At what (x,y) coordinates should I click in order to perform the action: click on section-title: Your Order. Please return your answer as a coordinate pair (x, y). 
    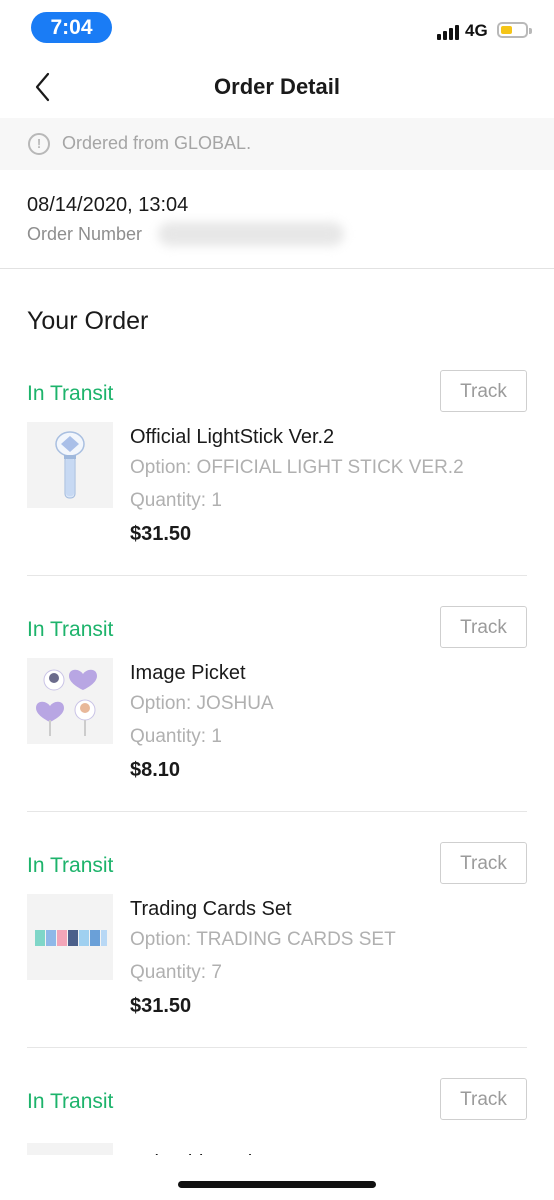
    Looking at the image, I should click on (88, 321).